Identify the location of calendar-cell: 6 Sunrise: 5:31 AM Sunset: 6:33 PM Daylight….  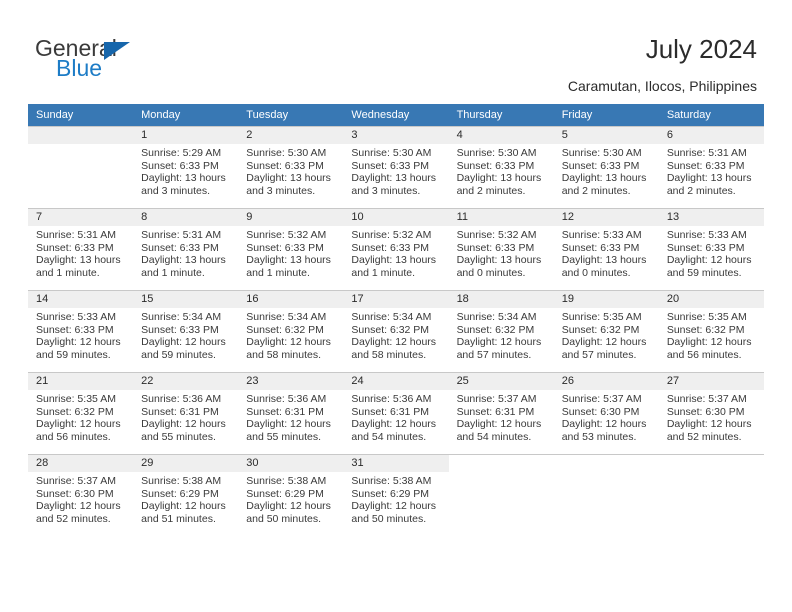
(711, 167).